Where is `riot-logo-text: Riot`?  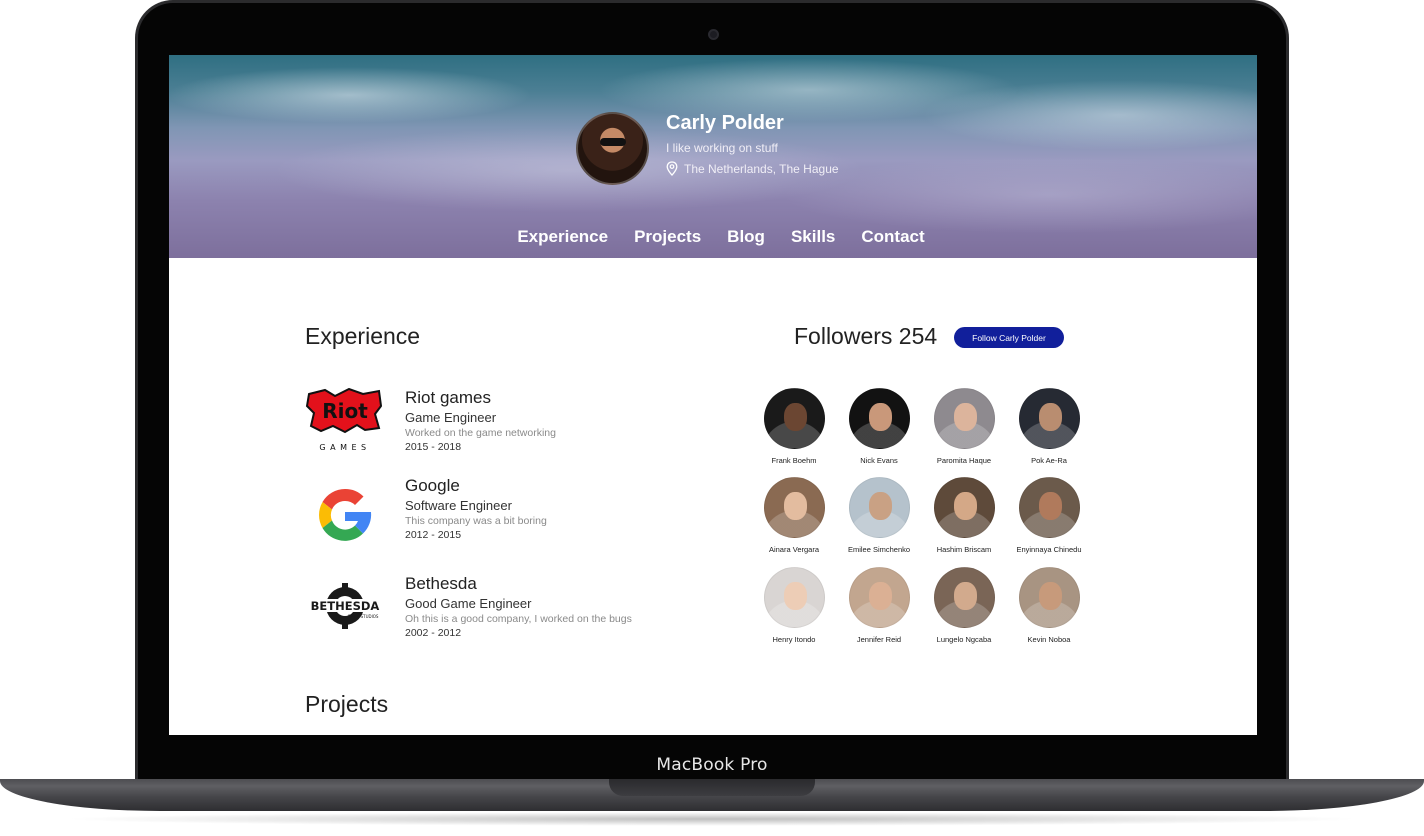 riot-logo-text: Riot is located at coordinates (345, 411).